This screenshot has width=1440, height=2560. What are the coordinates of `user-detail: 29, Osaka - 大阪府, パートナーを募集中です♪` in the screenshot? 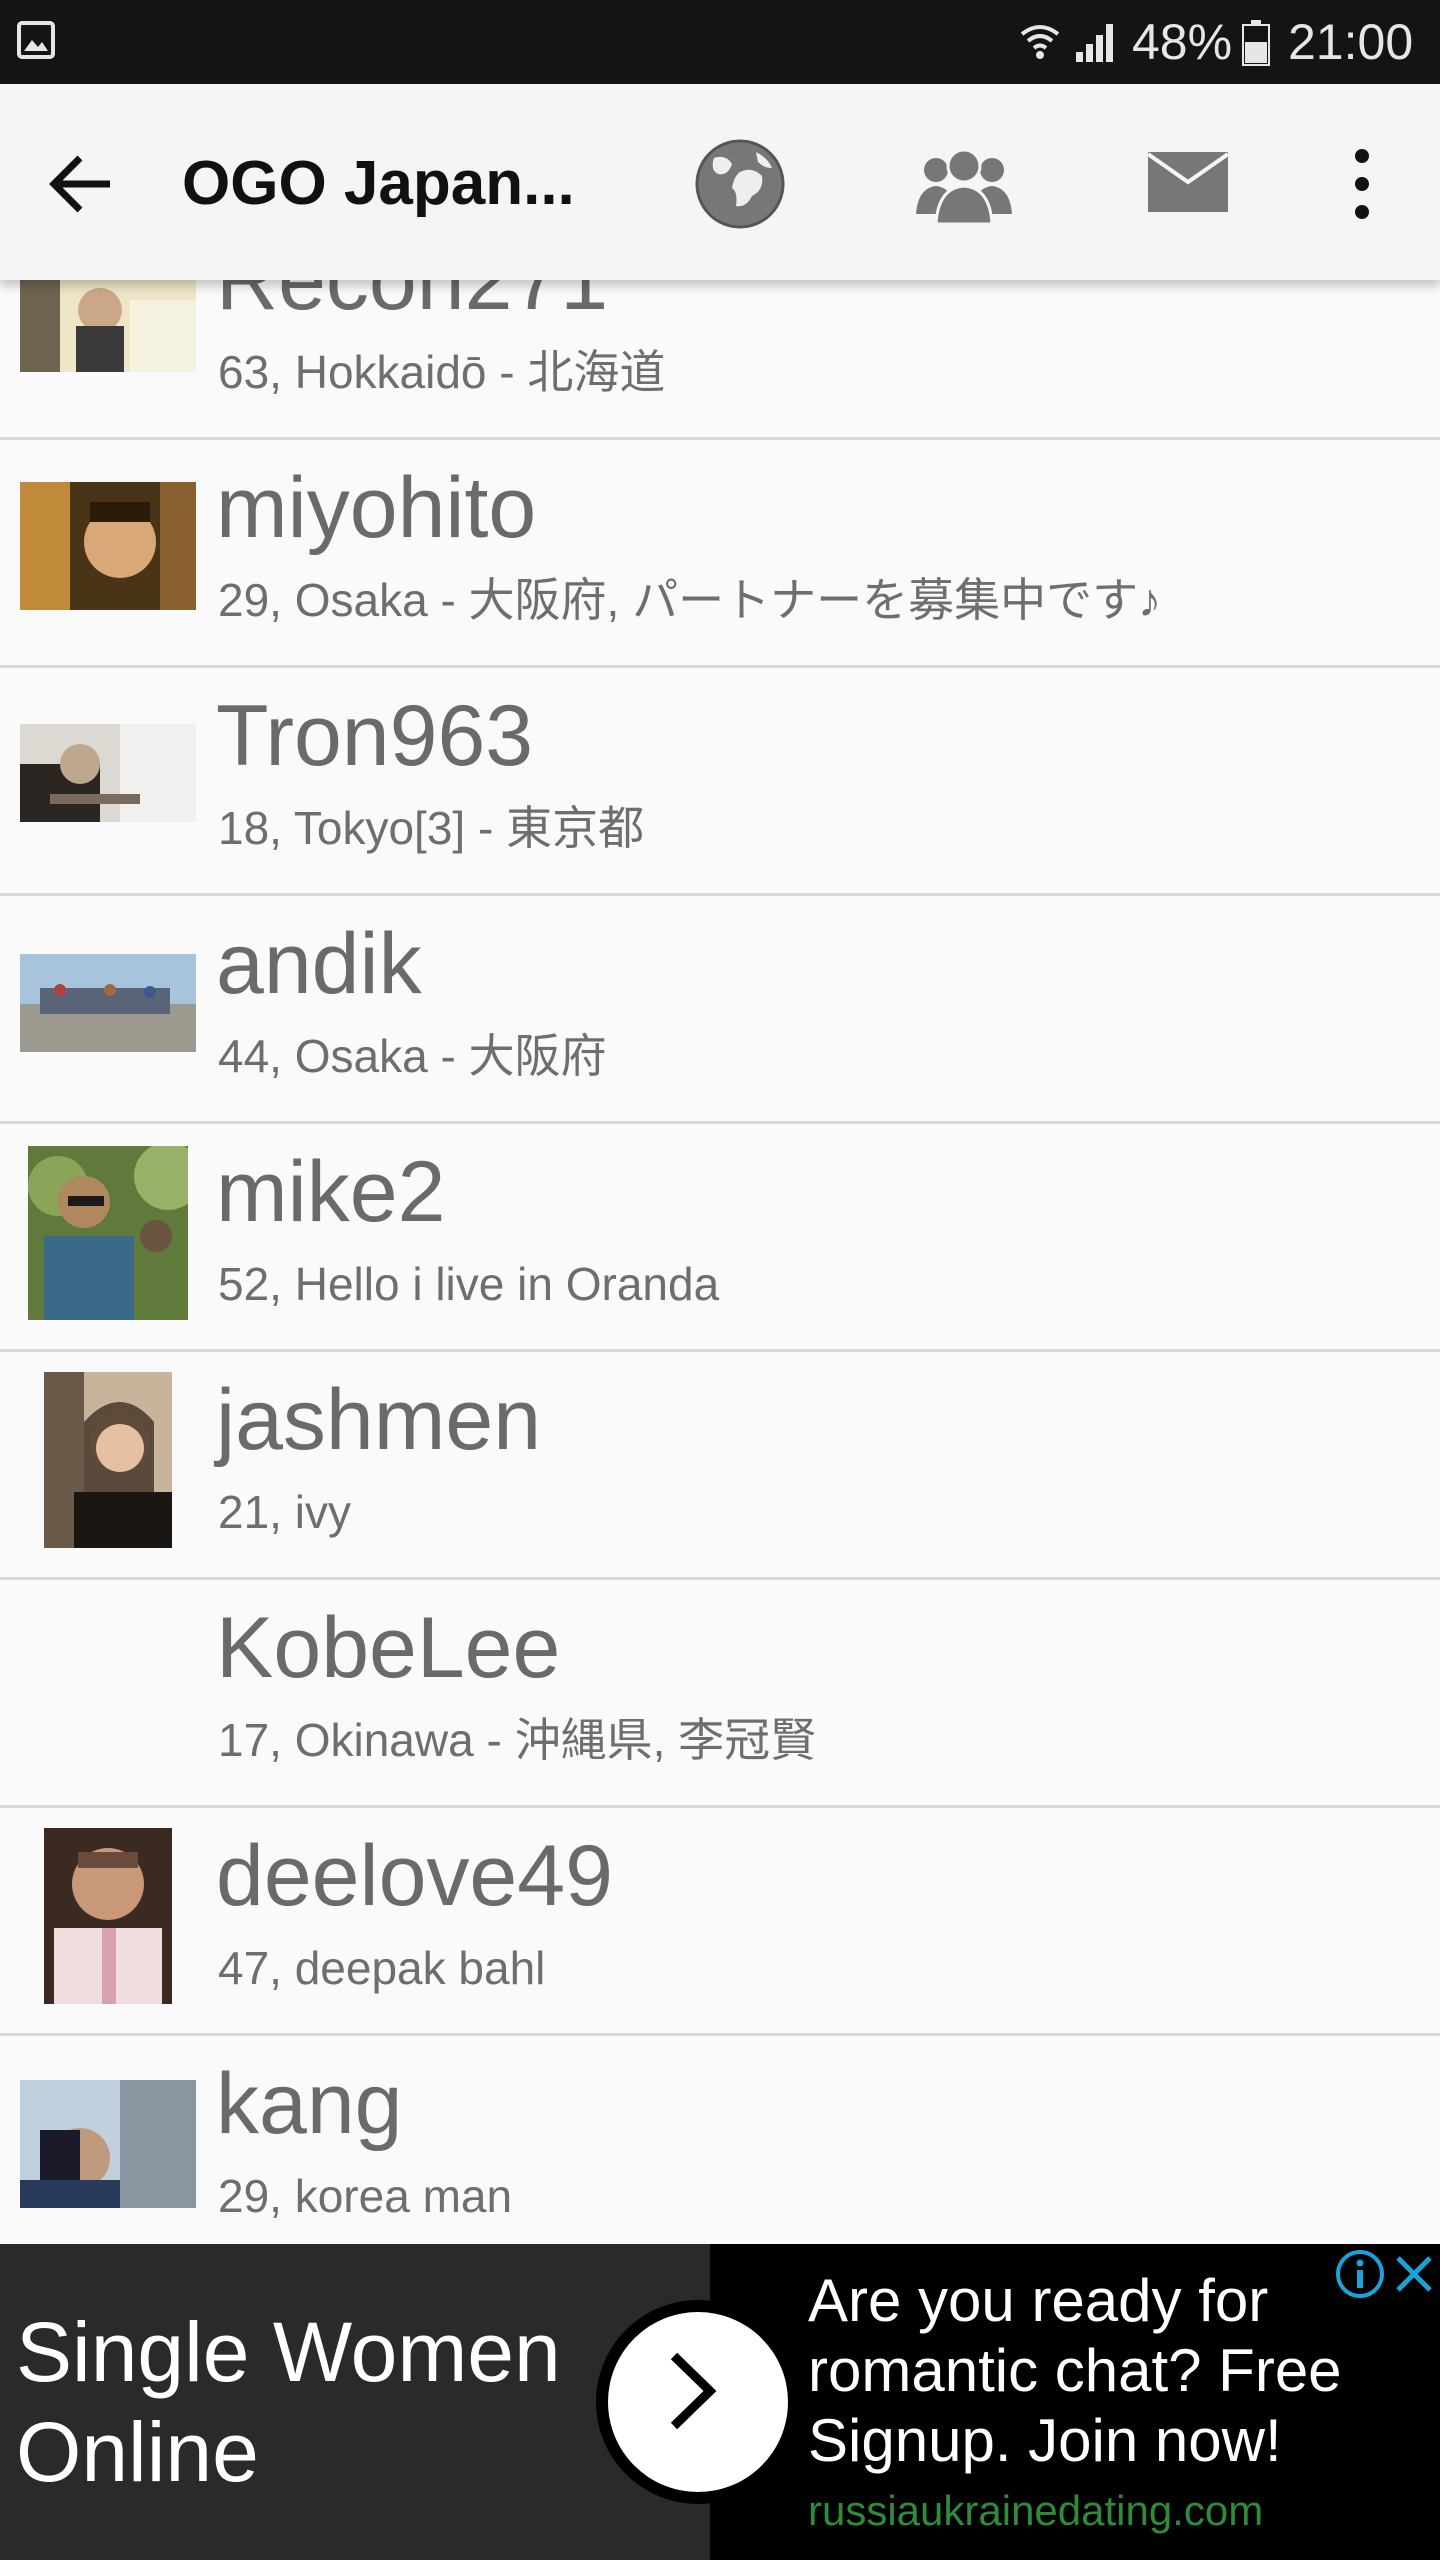 It's located at (690, 600).